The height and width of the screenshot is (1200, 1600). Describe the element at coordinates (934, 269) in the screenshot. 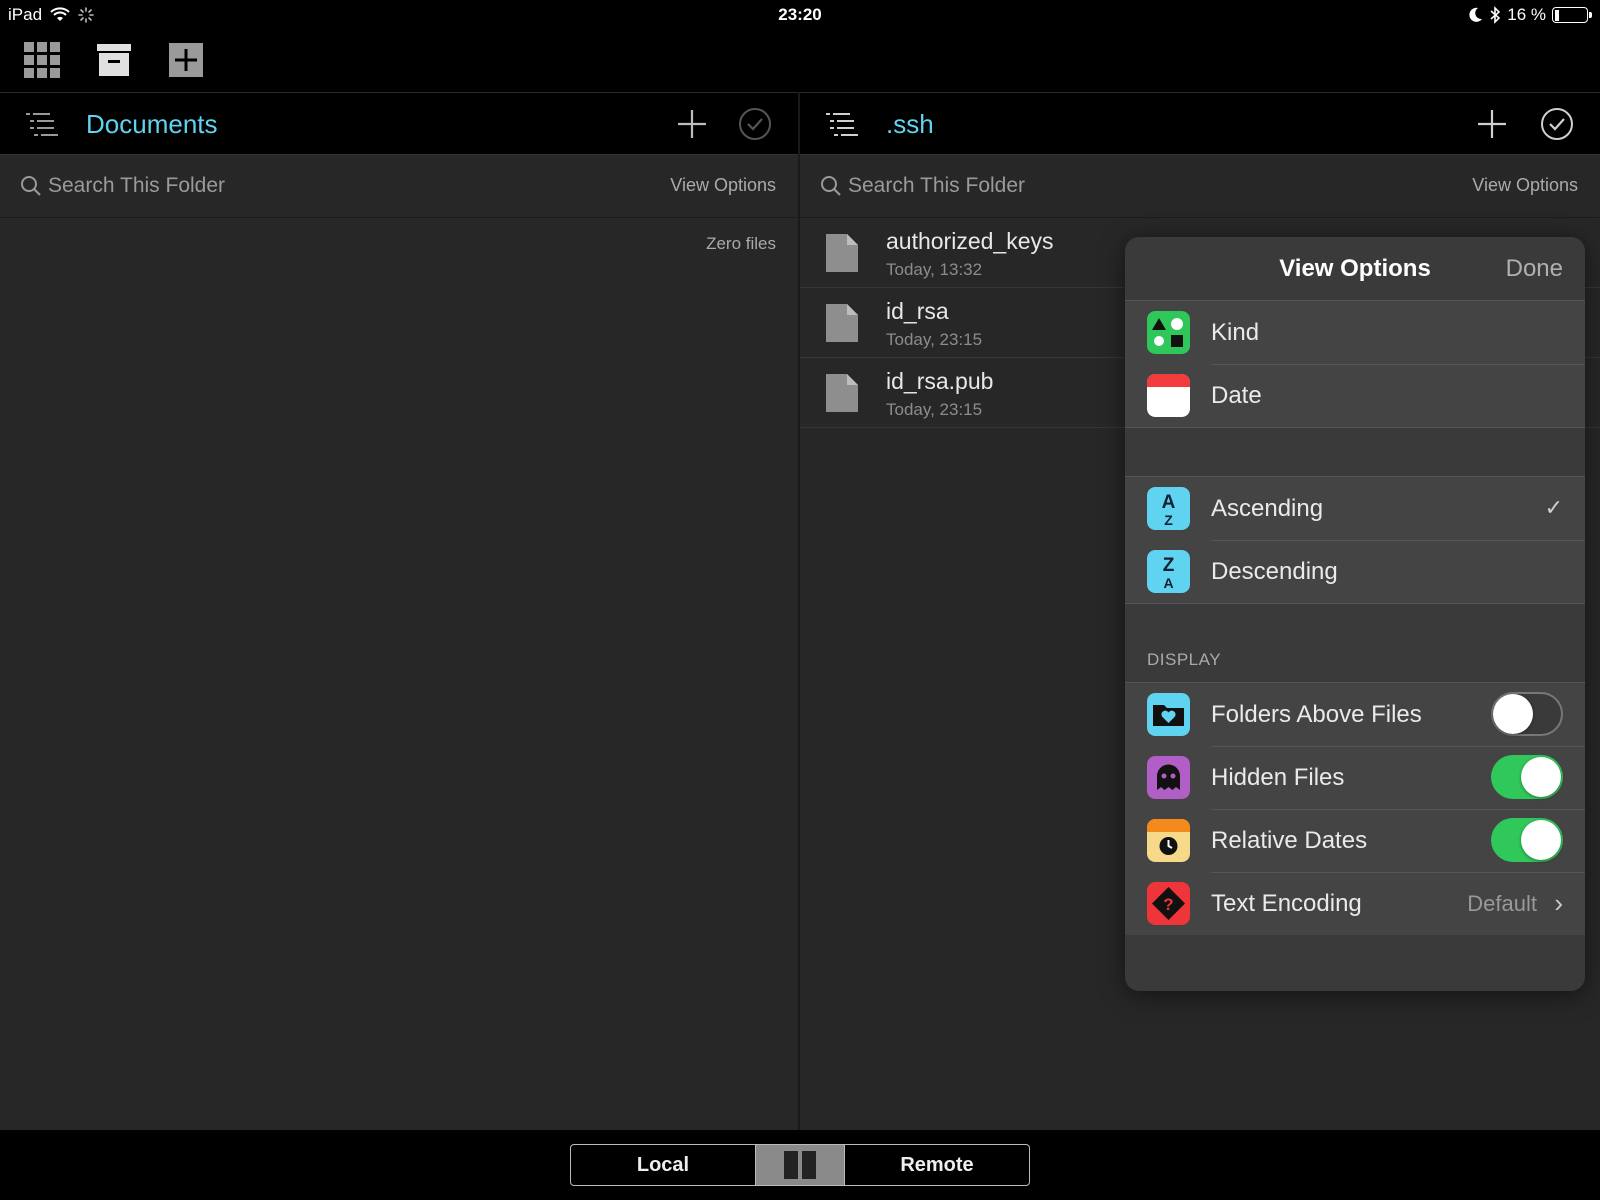

I see `file-date: Today, 13:32` at that location.